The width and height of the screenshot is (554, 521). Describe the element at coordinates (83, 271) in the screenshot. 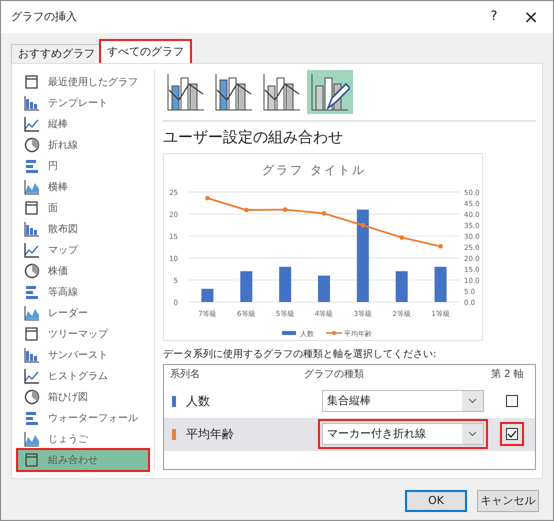

I see `sidebar-item: 株価` at that location.